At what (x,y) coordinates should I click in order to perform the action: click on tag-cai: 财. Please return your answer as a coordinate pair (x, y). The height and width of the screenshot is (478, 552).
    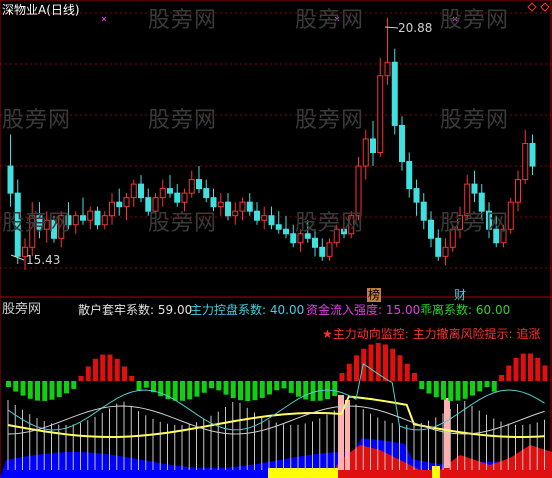
    Looking at the image, I should click on (460, 295).